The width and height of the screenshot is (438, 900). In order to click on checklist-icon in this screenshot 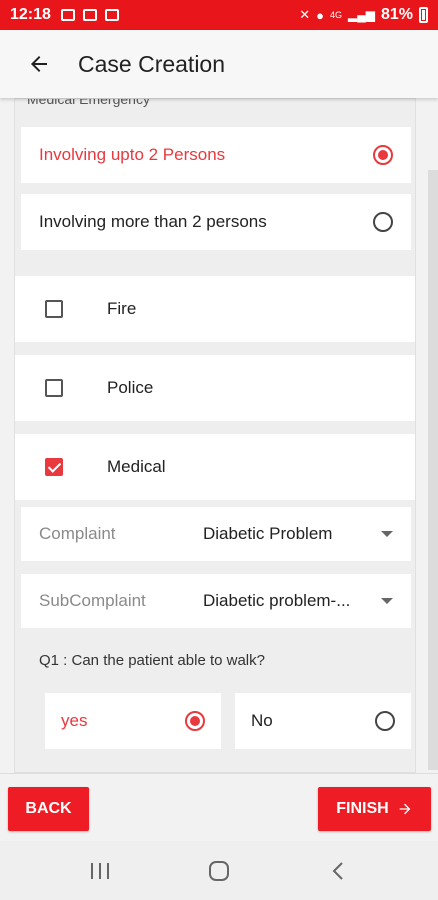, I will do `click(111, 15)`.